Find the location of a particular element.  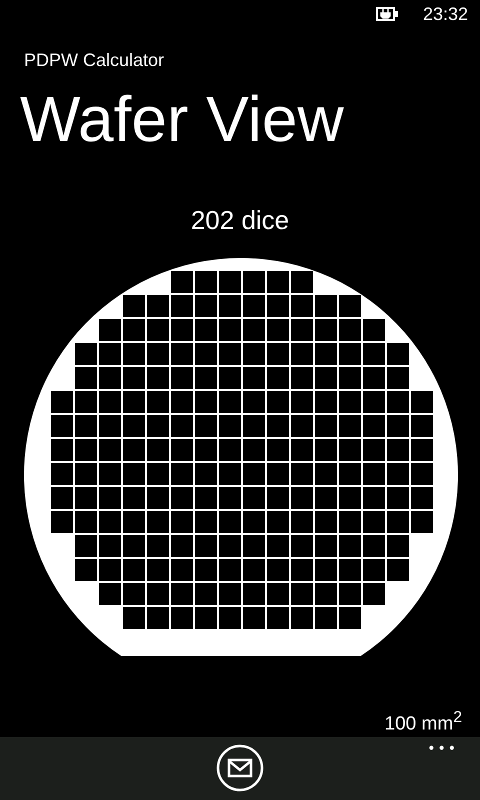

die-count: 202 dice is located at coordinates (240, 220).